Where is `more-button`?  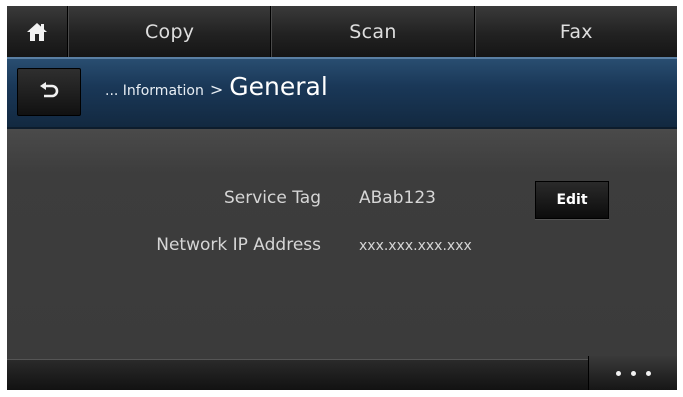 more-button is located at coordinates (632, 373).